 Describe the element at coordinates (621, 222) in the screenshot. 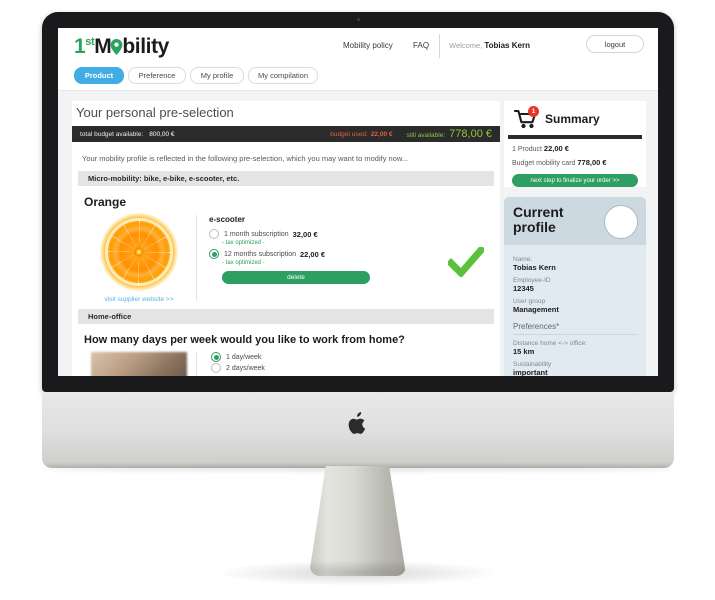

I see `avatar` at that location.